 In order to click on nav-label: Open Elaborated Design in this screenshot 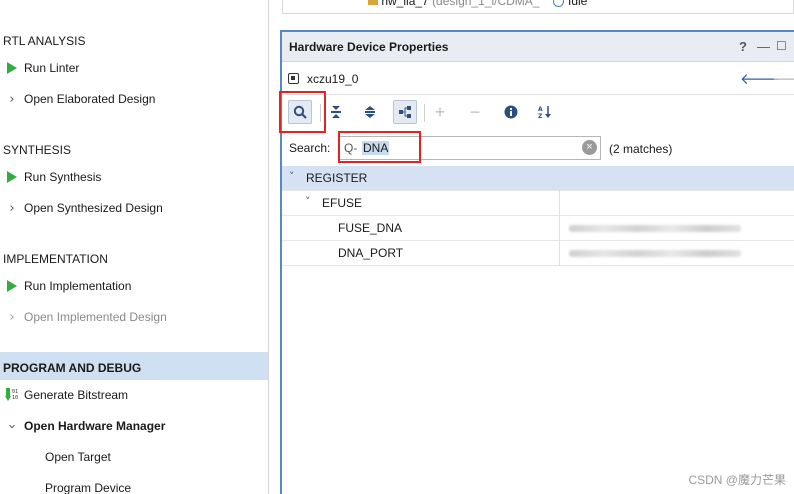, I will do `click(90, 99)`.